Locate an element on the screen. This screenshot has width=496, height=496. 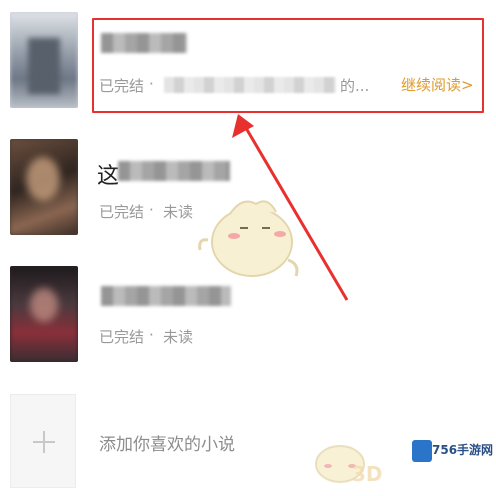
book-progress-3: 未读 is located at coordinates (178, 337).